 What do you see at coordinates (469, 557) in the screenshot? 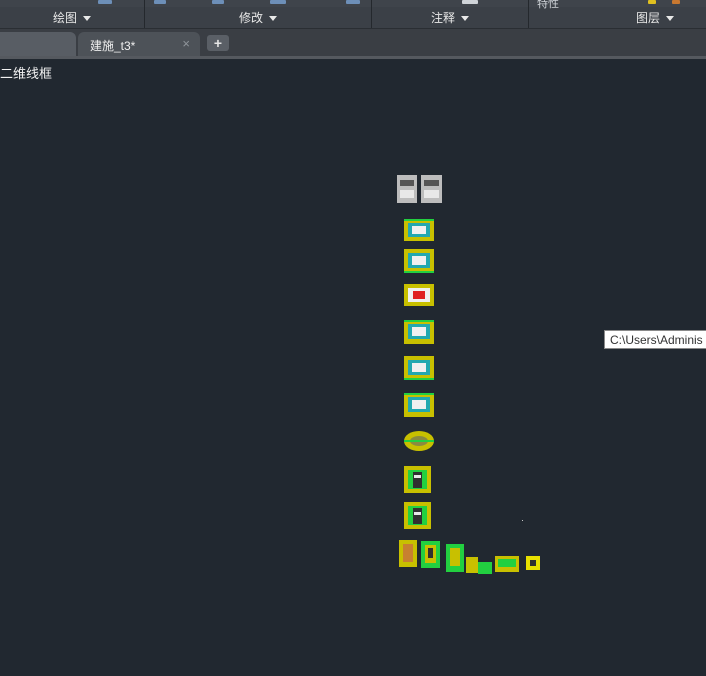
I see `bottom-sheet-row` at bounding box center [469, 557].